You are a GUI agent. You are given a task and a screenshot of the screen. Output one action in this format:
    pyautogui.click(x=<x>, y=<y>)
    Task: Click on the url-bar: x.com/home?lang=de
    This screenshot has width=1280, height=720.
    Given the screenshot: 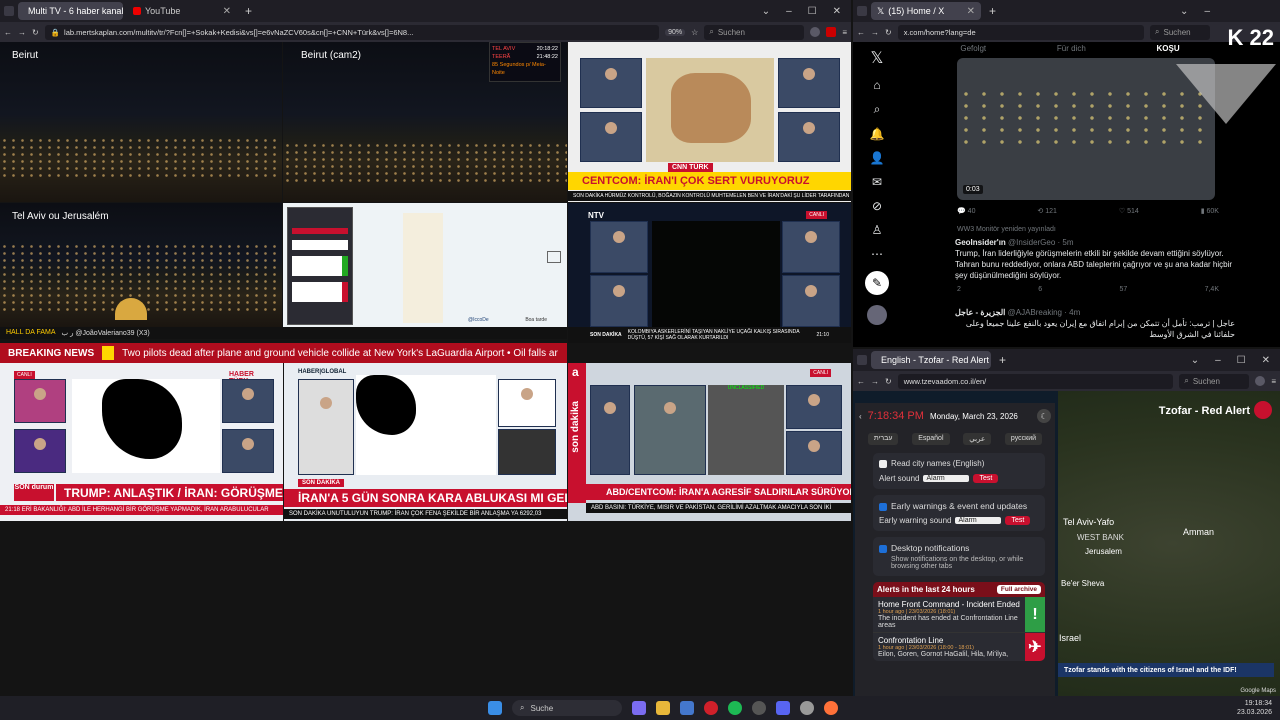 What is the action you would take?
    pyautogui.click(x=1020, y=32)
    